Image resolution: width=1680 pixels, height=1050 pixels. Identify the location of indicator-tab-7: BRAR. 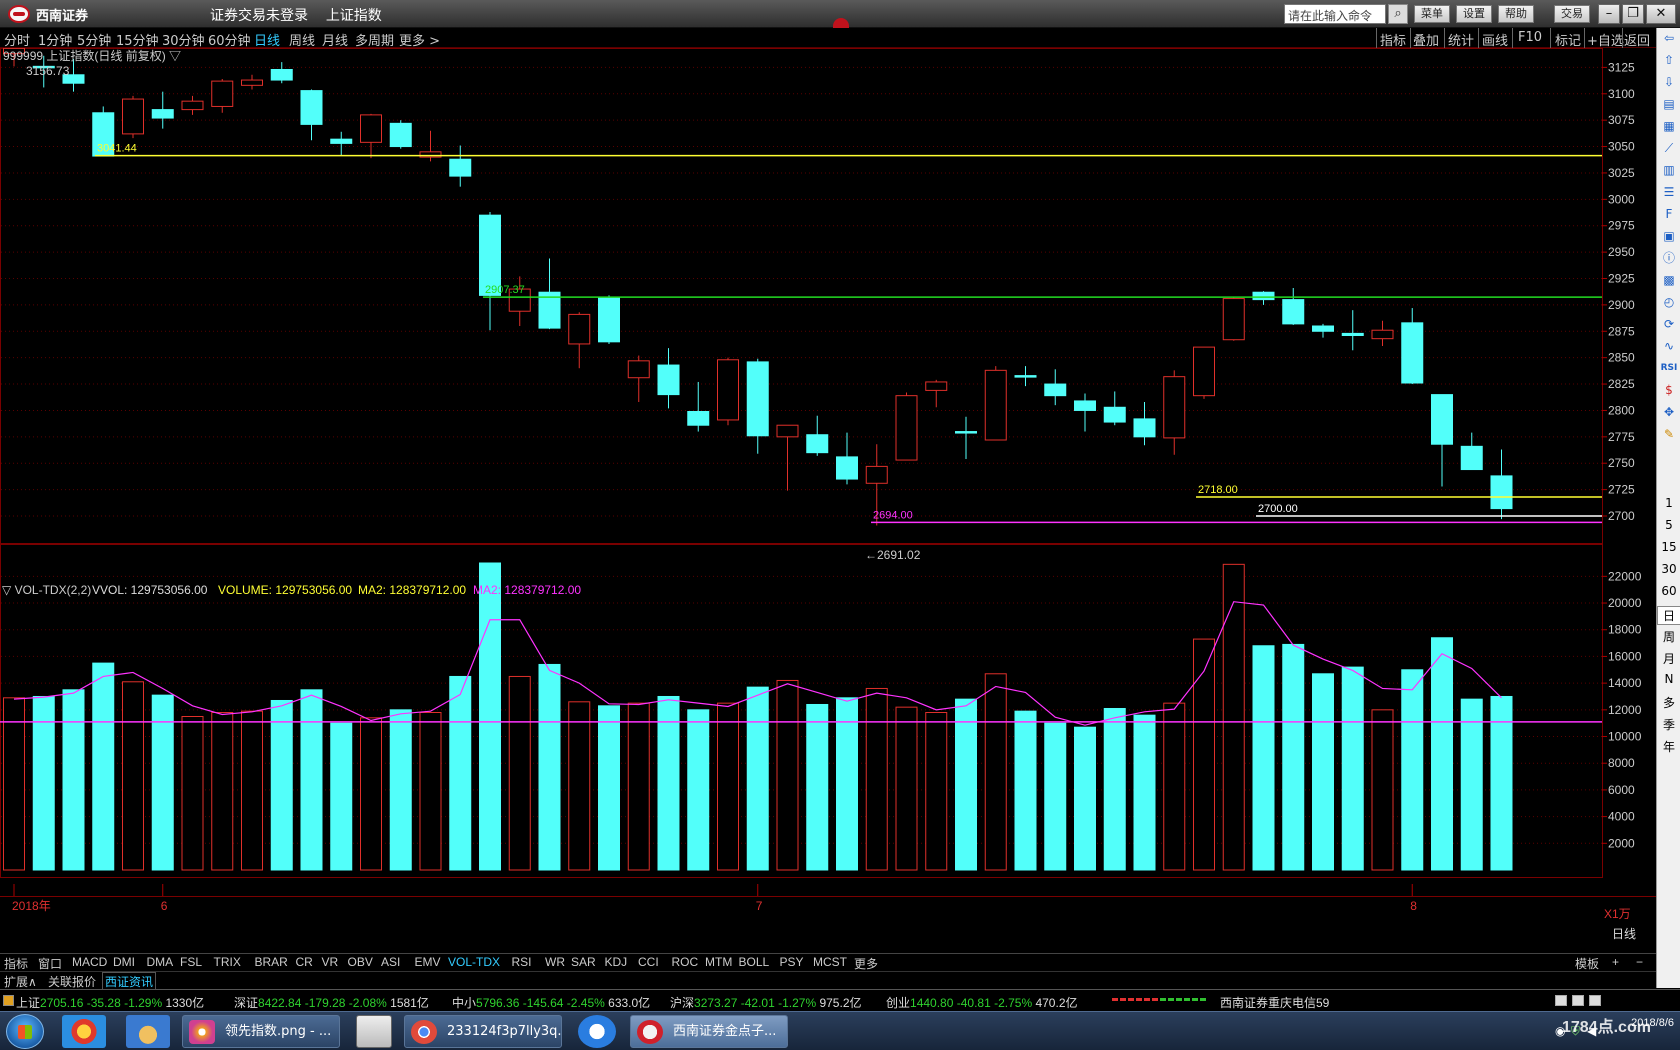
(271, 962).